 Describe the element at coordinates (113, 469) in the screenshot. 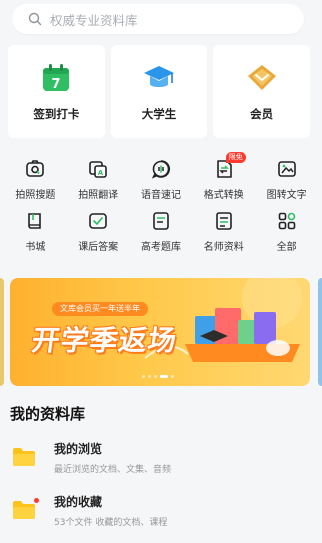

I see `library-item-subtitle: 最近浏览的文档、文集、音频` at that location.